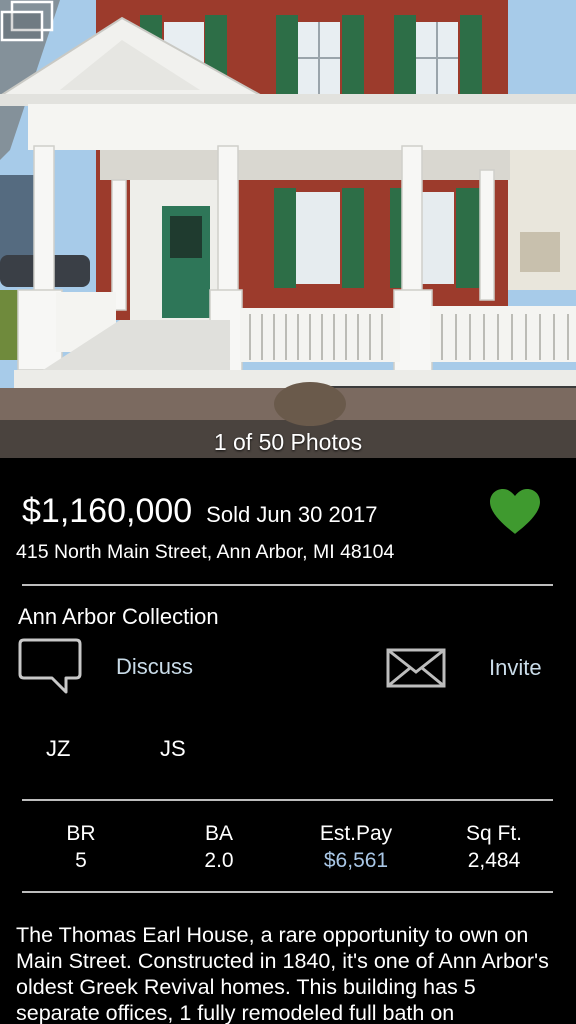 This screenshot has width=576, height=1024. I want to click on stat-label: BR, so click(81, 833).